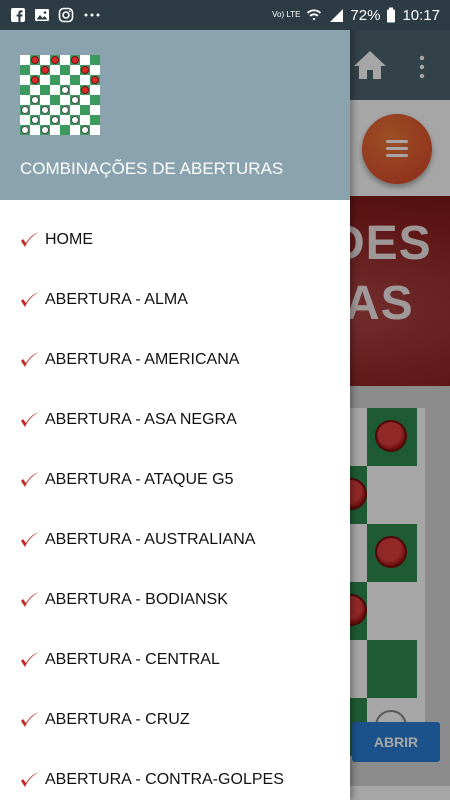 The height and width of the screenshot is (800, 450). I want to click on drawer-item-abertura-asa-negra: ABERTURA - ASA NEGRA, so click(175, 420).